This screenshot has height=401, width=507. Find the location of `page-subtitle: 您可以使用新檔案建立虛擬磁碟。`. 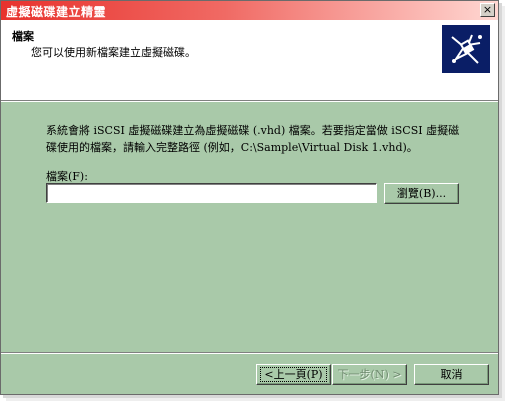

page-subtitle: 您可以使用新檔案建立虛擬磁碟。 is located at coordinates (113, 52).